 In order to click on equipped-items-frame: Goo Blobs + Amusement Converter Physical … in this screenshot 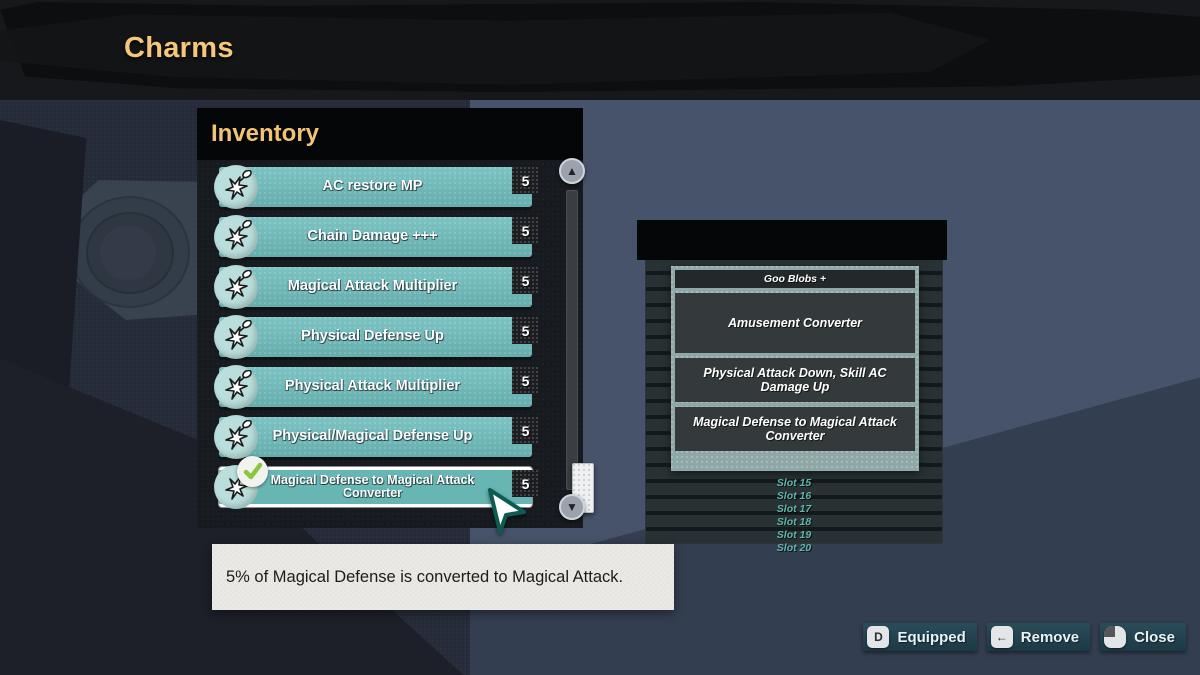, I will do `click(795, 368)`.